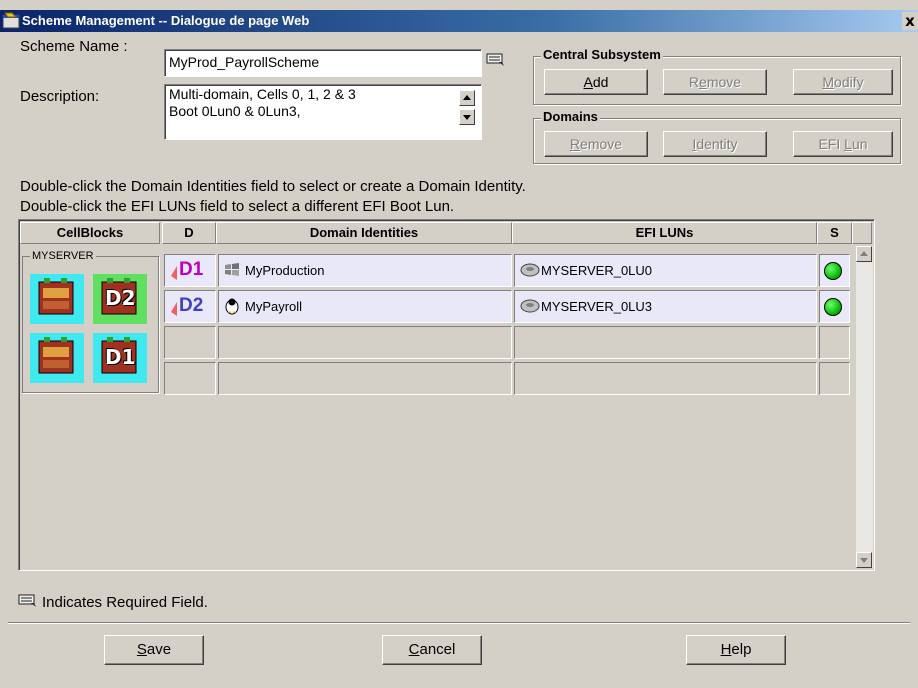 The image size is (918, 688). What do you see at coordinates (63, 256) in the screenshot?
I see `server-name: MYSERVER` at bounding box center [63, 256].